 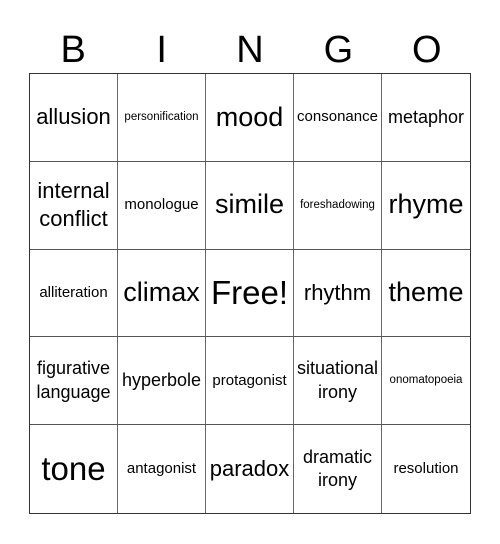 I want to click on bingo-cell: mood, so click(x=250, y=118).